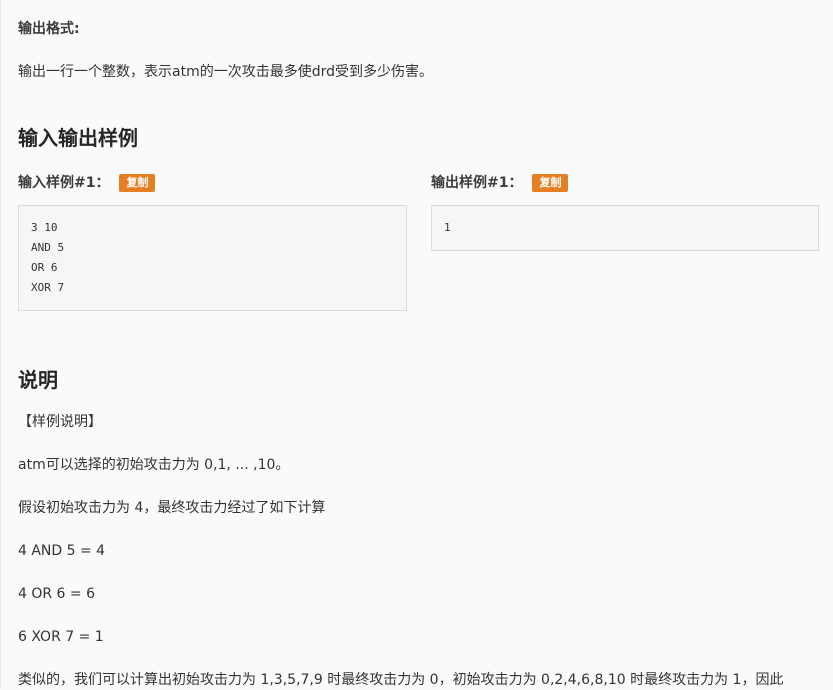 The height and width of the screenshot is (690, 833). Describe the element at coordinates (61, 637) in the screenshot. I see `explanation-paragraph: 6 XOR 7 = 1` at that location.